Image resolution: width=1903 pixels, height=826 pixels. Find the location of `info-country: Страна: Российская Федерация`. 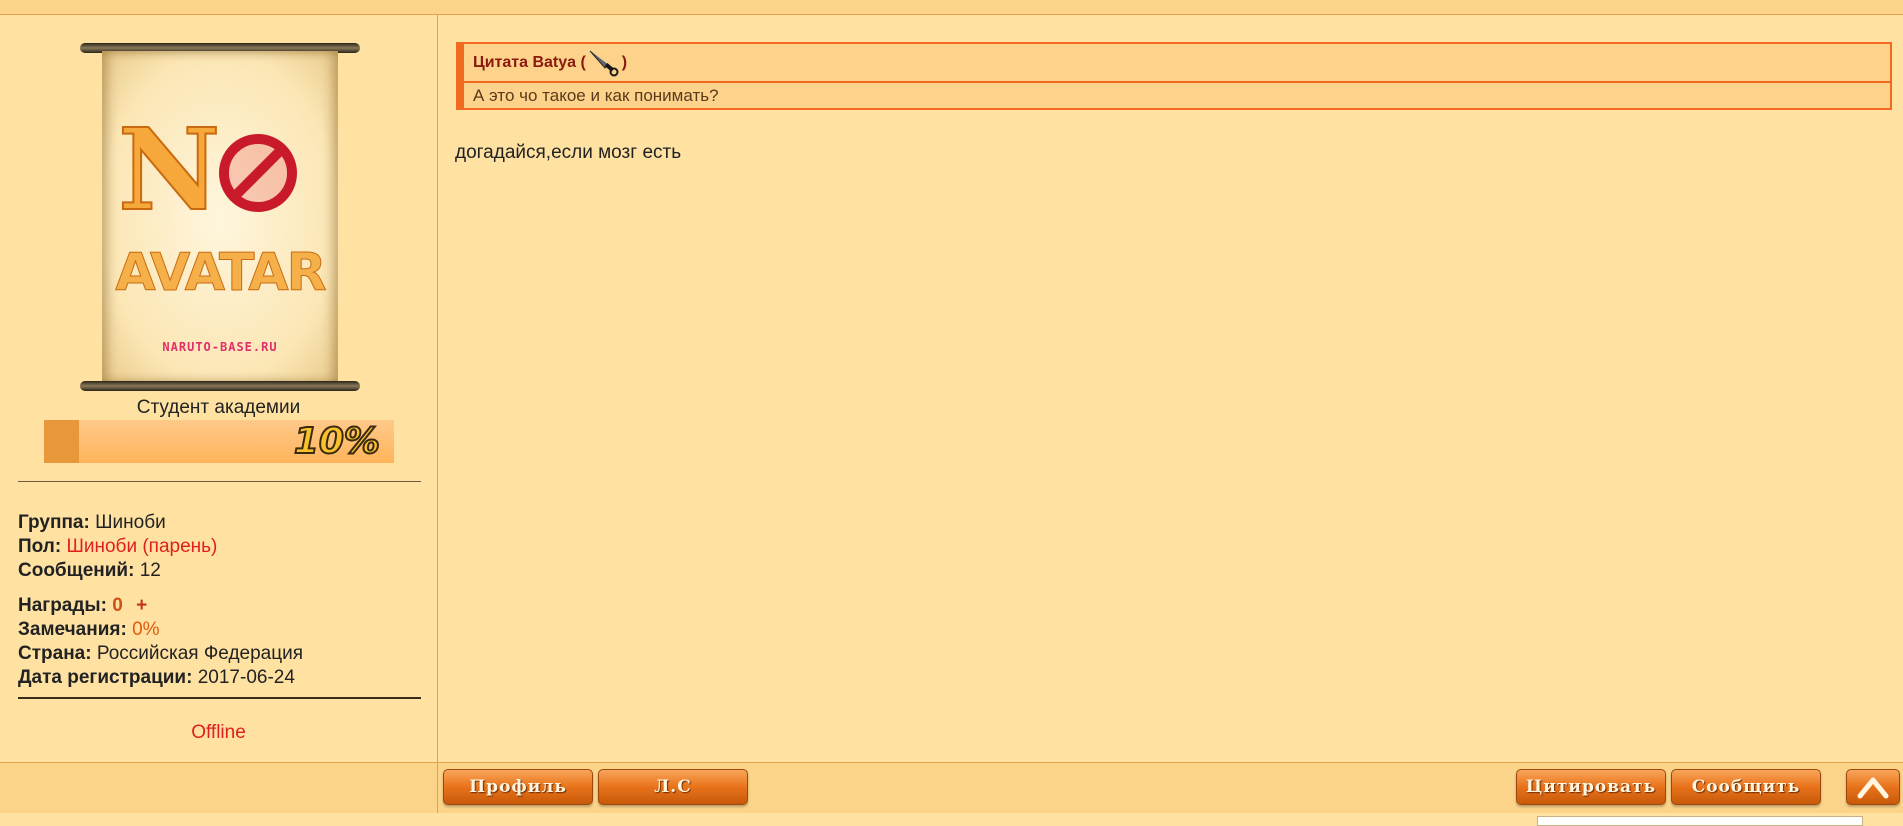

info-country: Страна: Российская Федерация is located at coordinates (160, 654).